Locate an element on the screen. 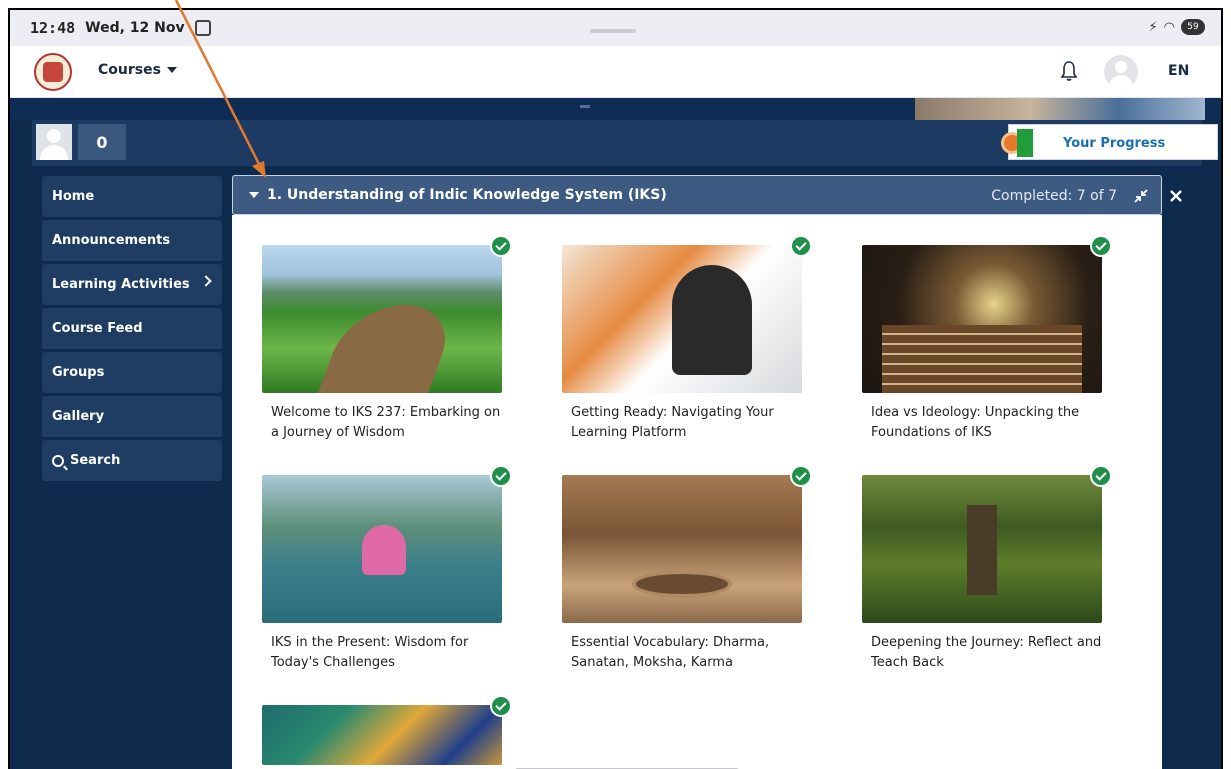 The height and width of the screenshot is (769, 1231). status-icons: ⚡ ◠ 59 is located at coordinates (1177, 27).